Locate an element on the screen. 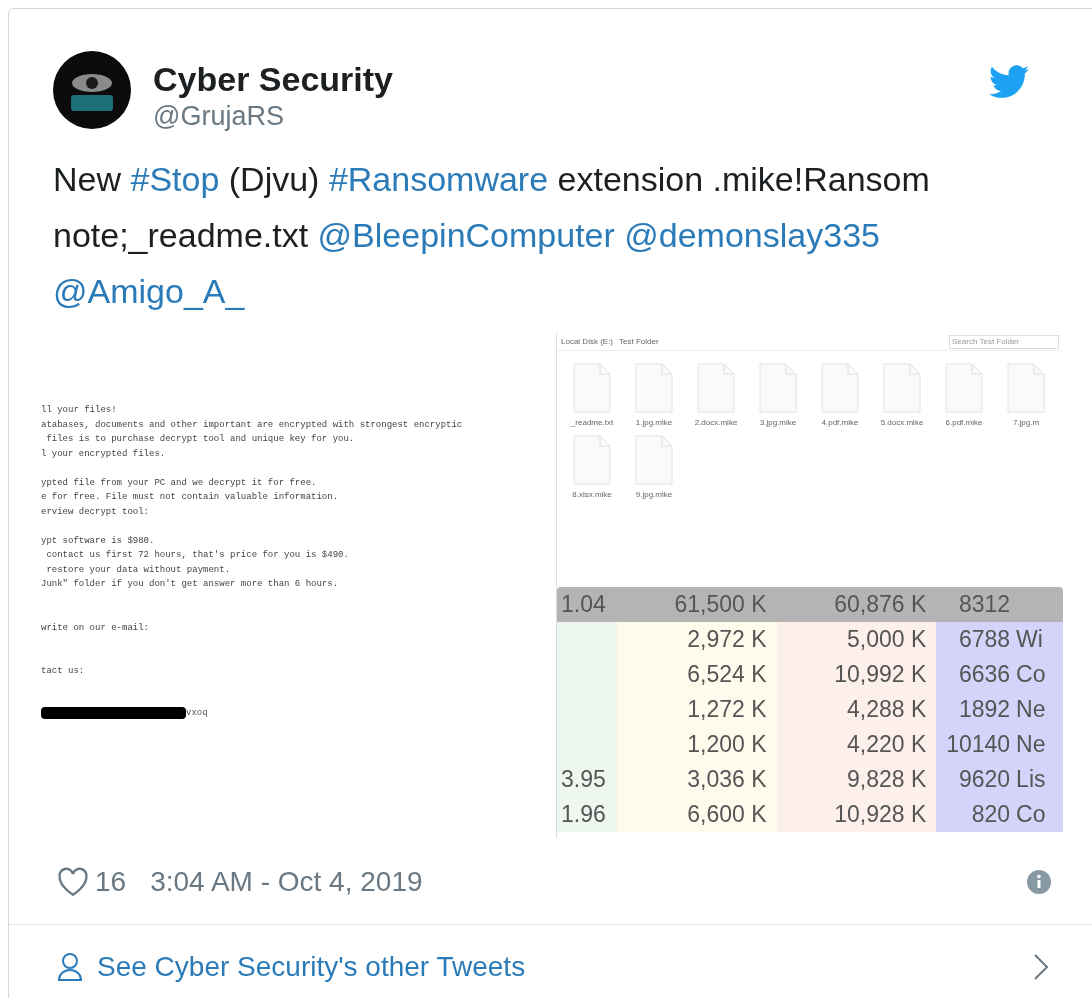 This screenshot has height=998, width=1092. table-cell: 10140 is located at coordinates (975, 744).